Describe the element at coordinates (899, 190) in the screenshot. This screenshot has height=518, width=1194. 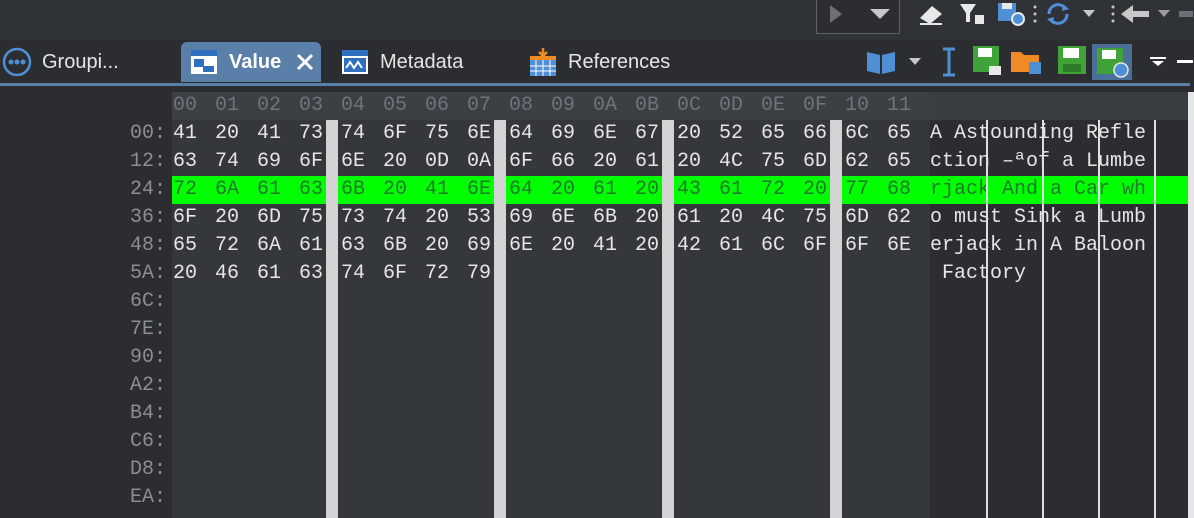
I see `hex-byte: 68` at that location.